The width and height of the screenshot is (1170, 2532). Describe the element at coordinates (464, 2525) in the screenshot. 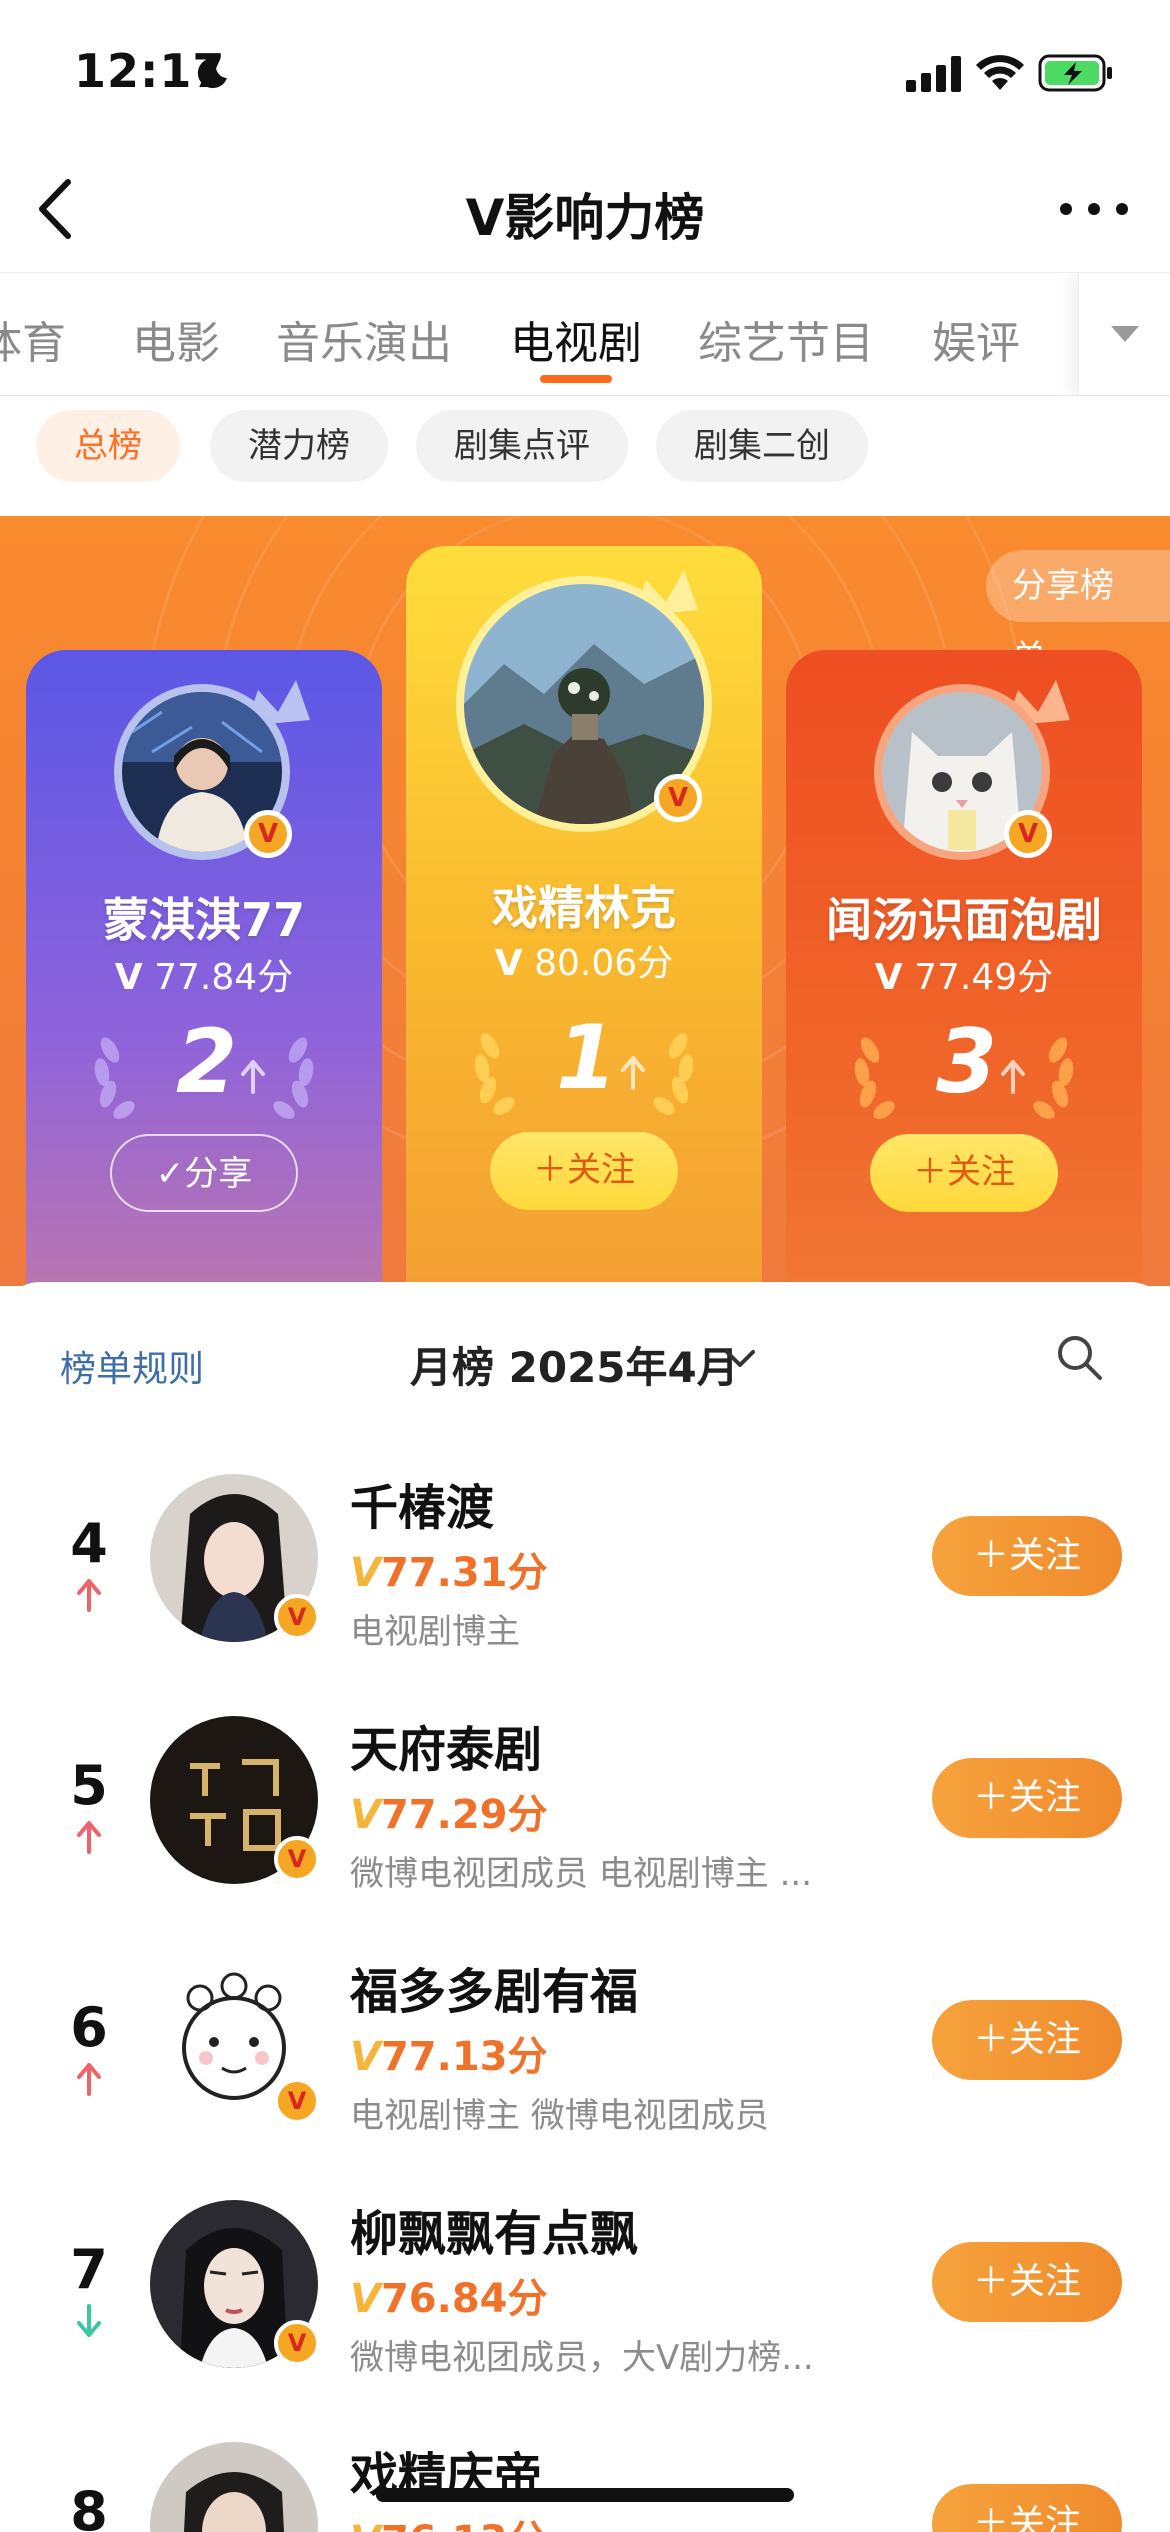

I see `score-value: 76.13分` at that location.